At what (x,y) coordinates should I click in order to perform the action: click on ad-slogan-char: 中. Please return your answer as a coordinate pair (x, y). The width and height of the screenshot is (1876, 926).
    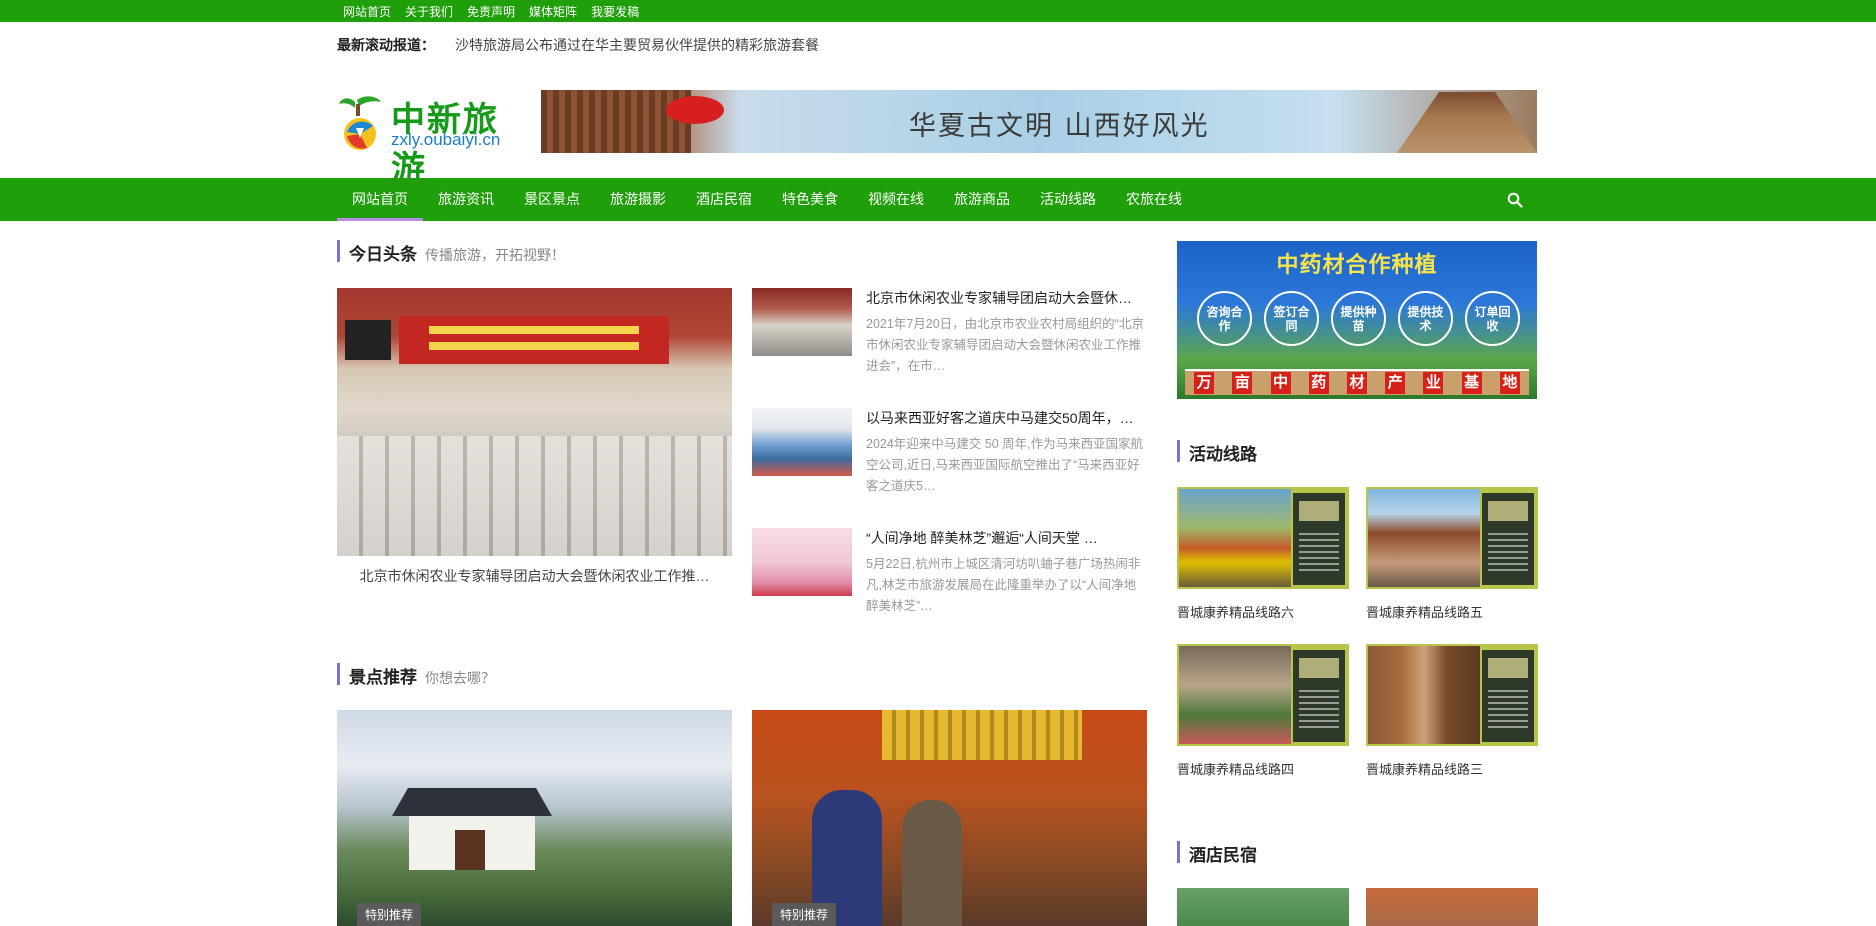
    Looking at the image, I should click on (1280, 383).